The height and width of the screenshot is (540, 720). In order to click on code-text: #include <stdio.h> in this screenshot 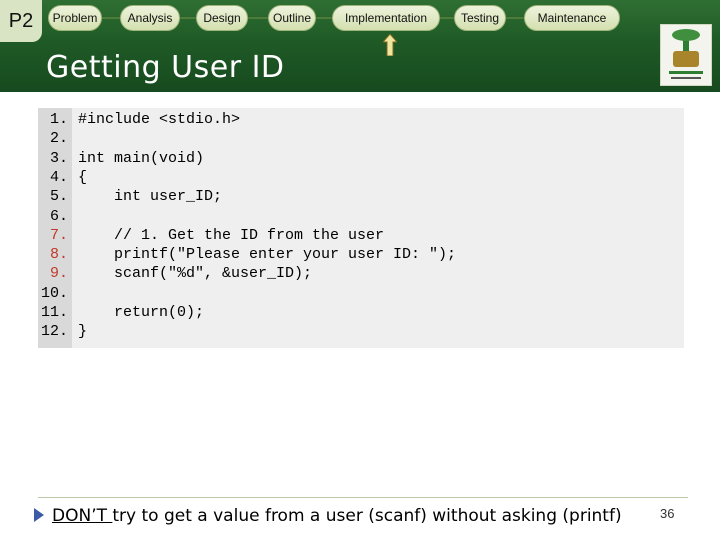, I will do `click(159, 119)`.